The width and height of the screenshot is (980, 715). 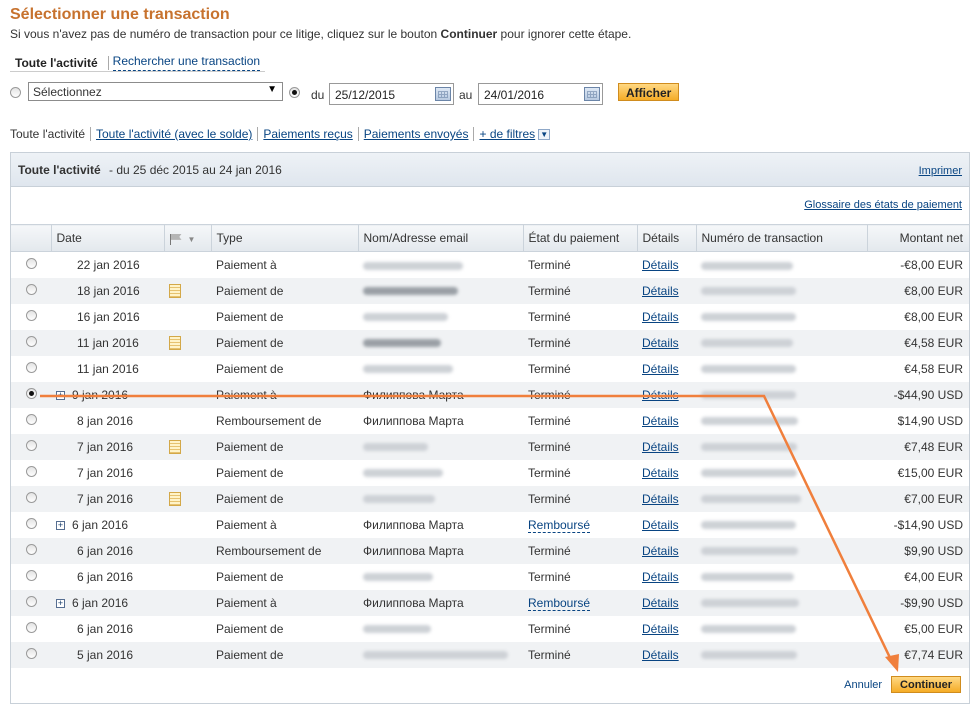 What do you see at coordinates (507, 134) in the screenshot?
I see `more-filters-link: + de filtres` at bounding box center [507, 134].